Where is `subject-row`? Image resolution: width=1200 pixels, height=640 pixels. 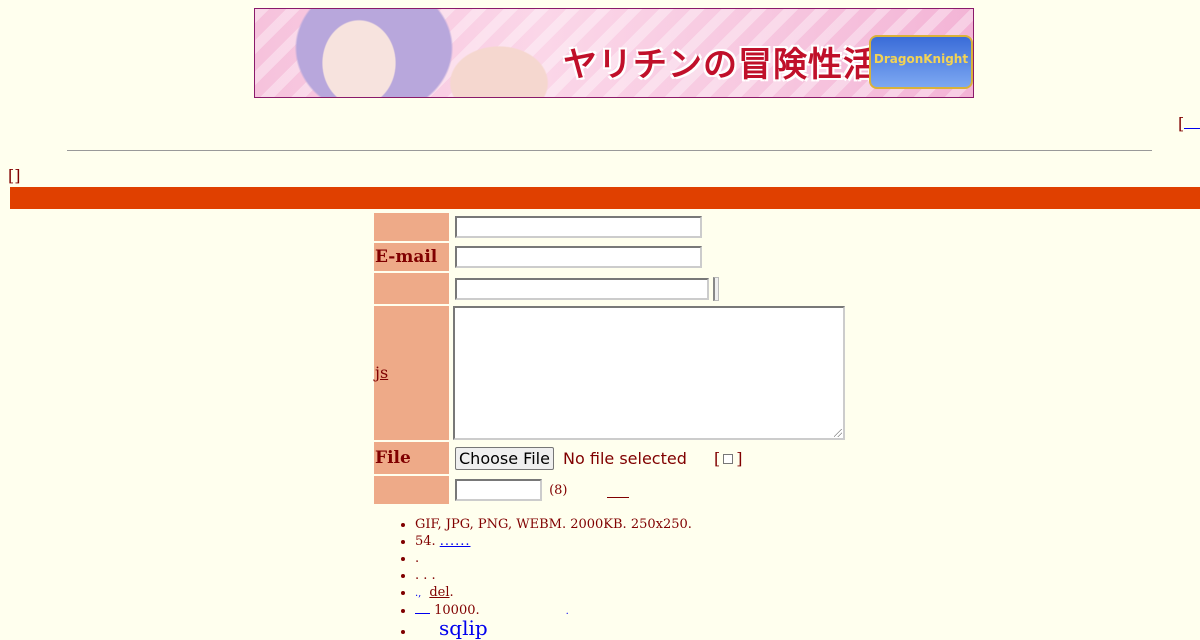
subject-row is located at coordinates (609, 288).